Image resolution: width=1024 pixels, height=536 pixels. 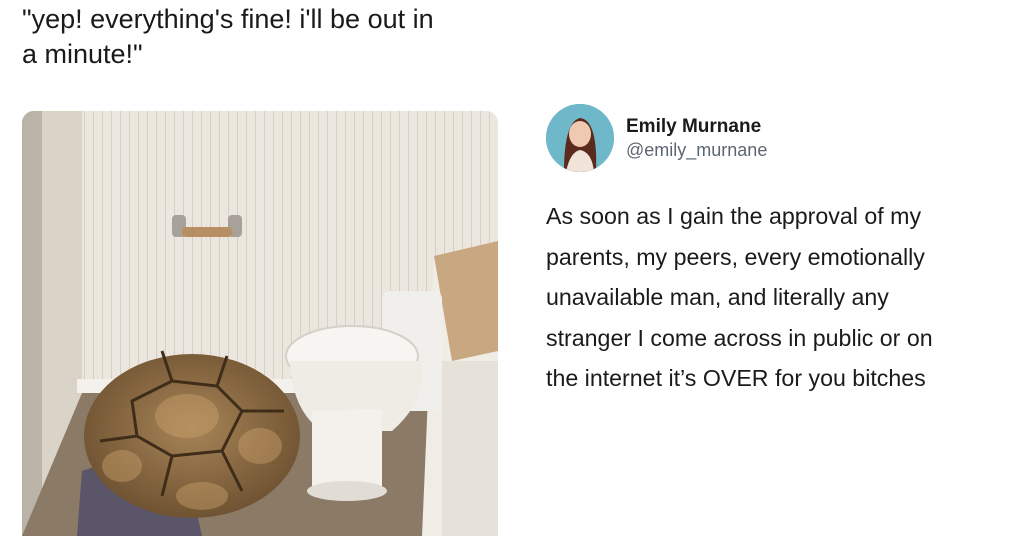 I want to click on tweet-author: Emily Murnane @emily_murnane, so click(x=696, y=138).